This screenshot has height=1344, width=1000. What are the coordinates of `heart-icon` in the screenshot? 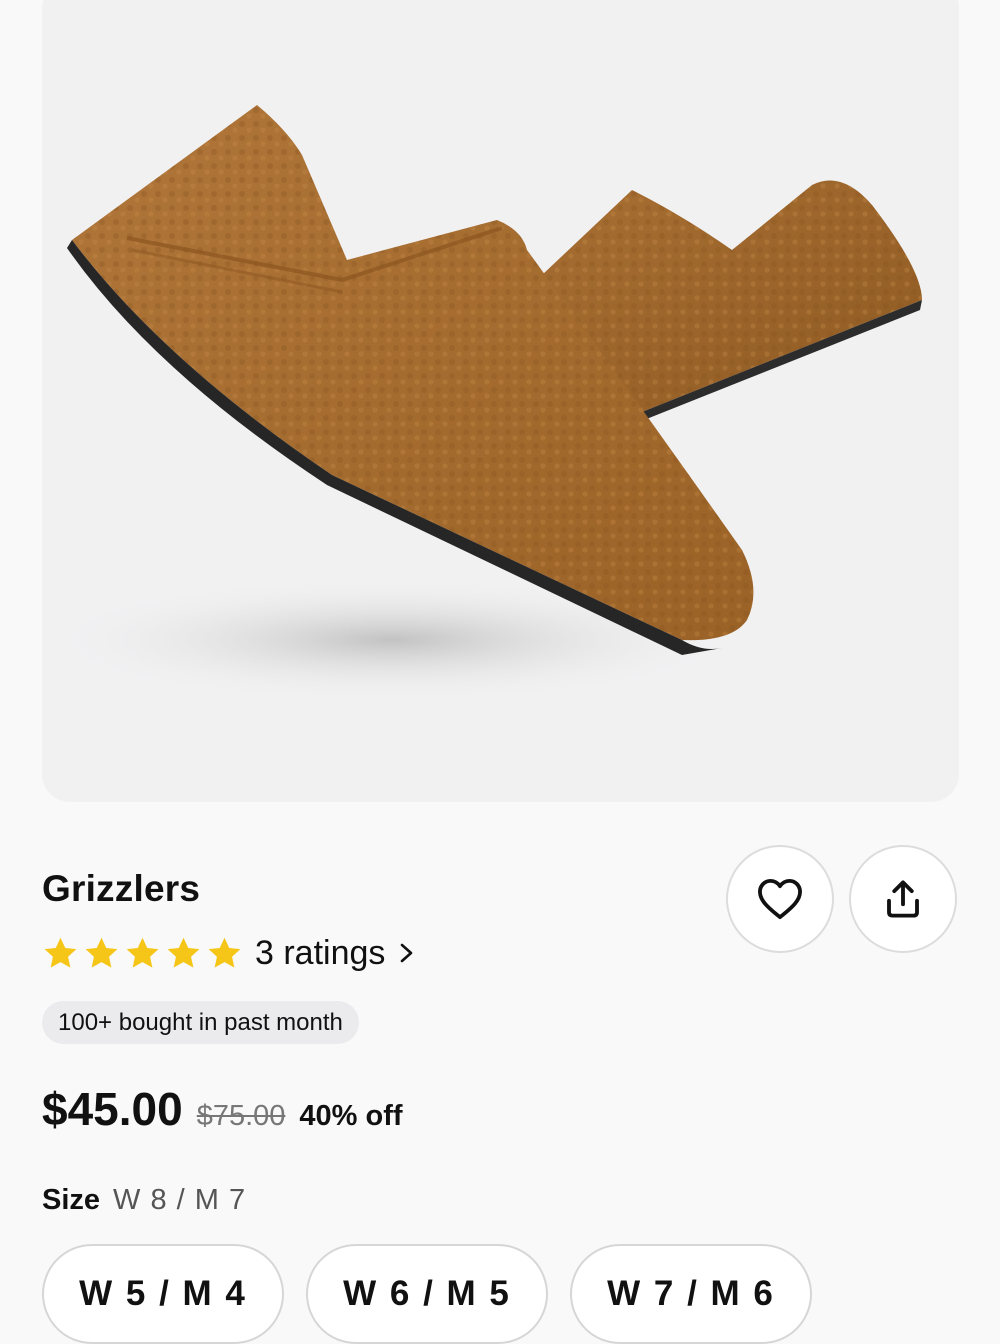 It's located at (780, 899).